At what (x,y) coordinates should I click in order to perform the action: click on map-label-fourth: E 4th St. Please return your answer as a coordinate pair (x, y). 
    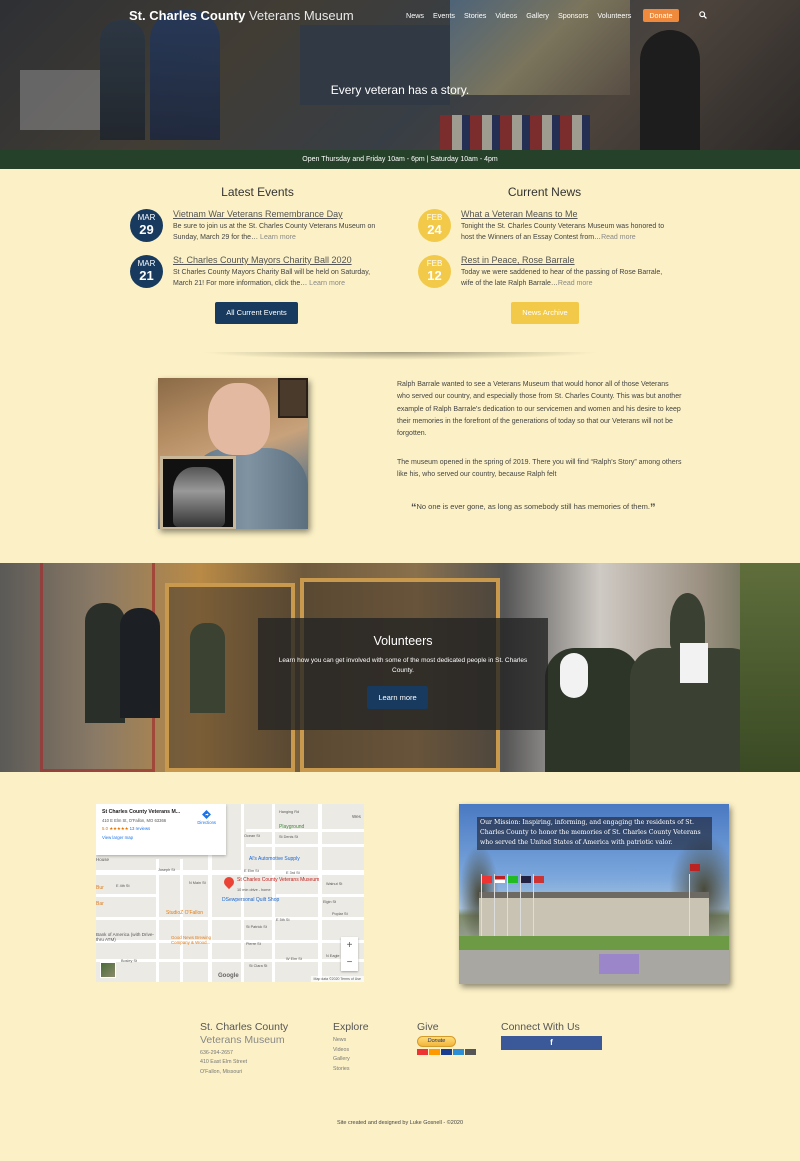
    Looking at the image, I should click on (123, 886).